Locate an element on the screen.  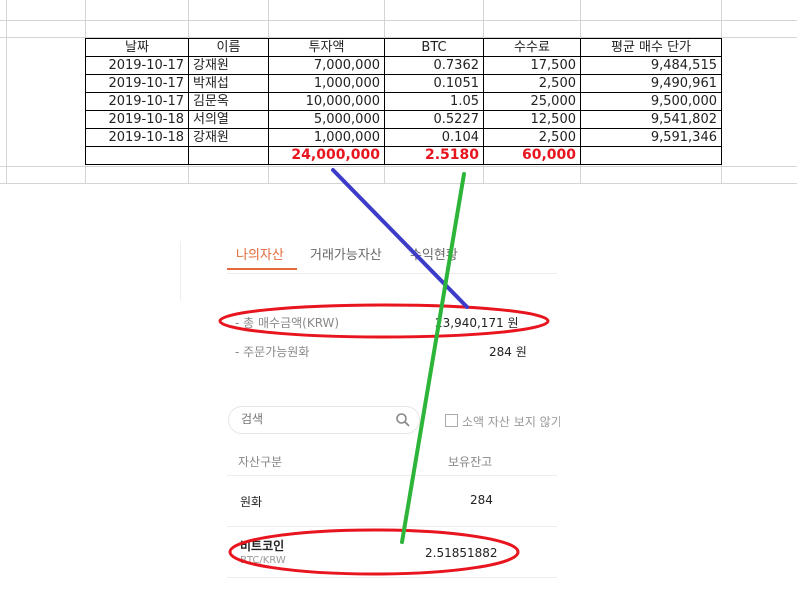
cell-btc: 1.05 is located at coordinates (434, 101).